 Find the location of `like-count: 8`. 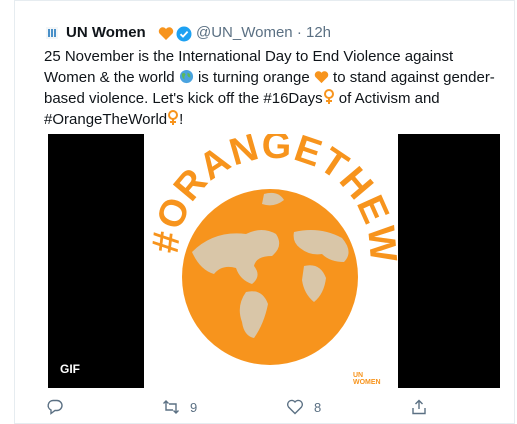

like-count: 8 is located at coordinates (318, 407).